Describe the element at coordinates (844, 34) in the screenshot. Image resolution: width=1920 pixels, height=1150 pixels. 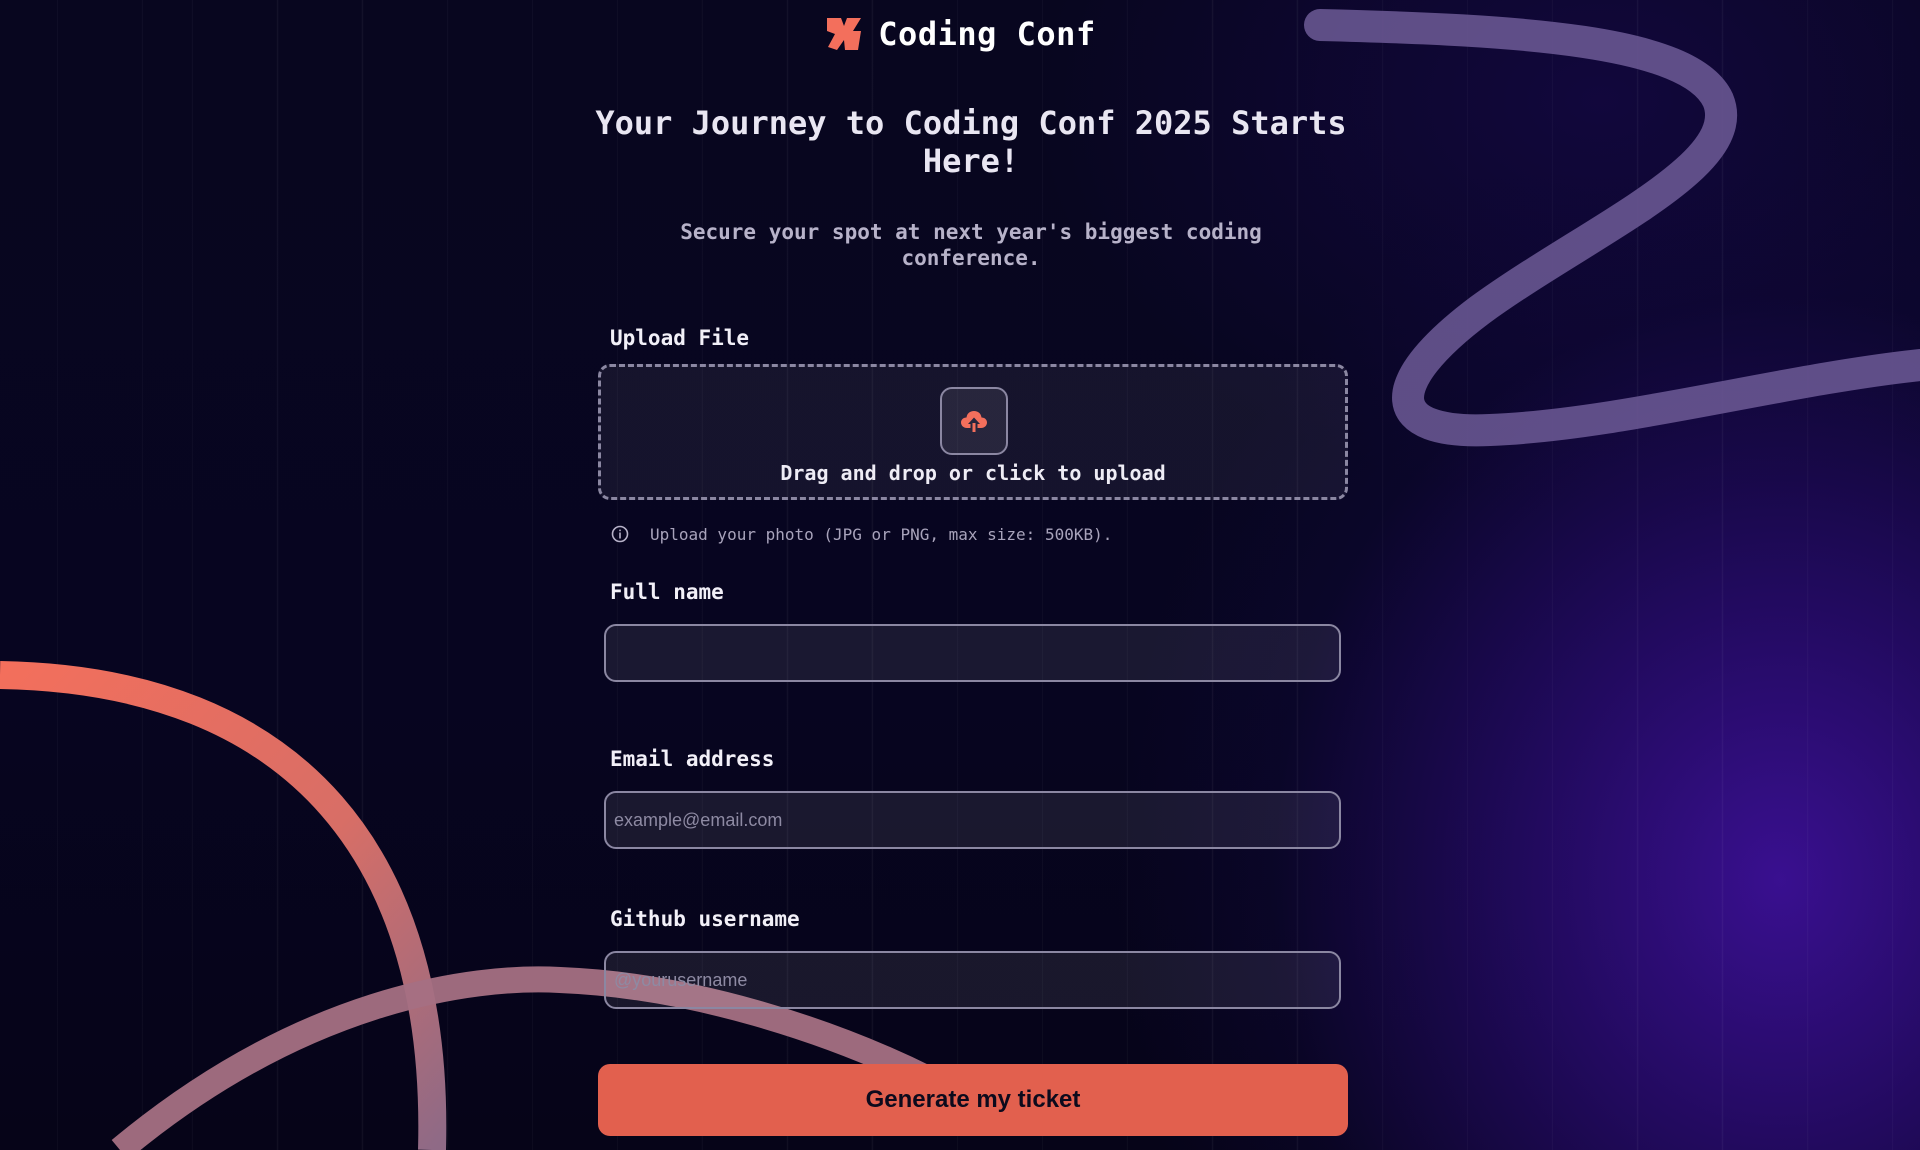
I see `coding-conf-logo-icon` at that location.